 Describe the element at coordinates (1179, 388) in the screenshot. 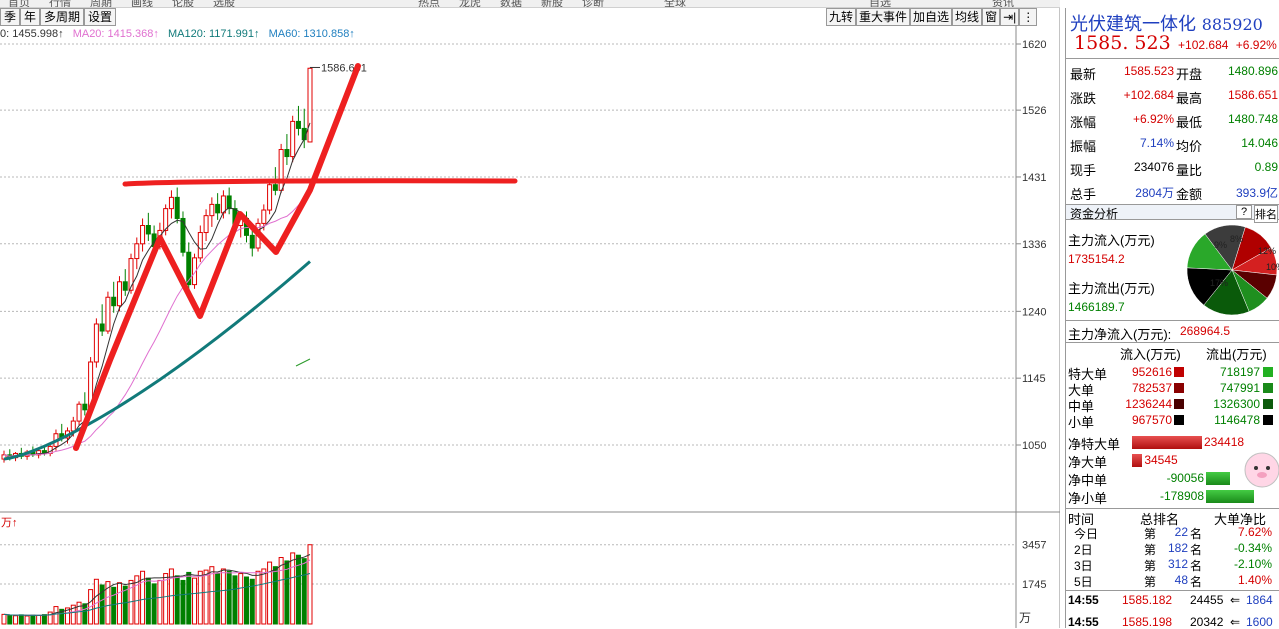

I see `flow-in-swatch` at that location.